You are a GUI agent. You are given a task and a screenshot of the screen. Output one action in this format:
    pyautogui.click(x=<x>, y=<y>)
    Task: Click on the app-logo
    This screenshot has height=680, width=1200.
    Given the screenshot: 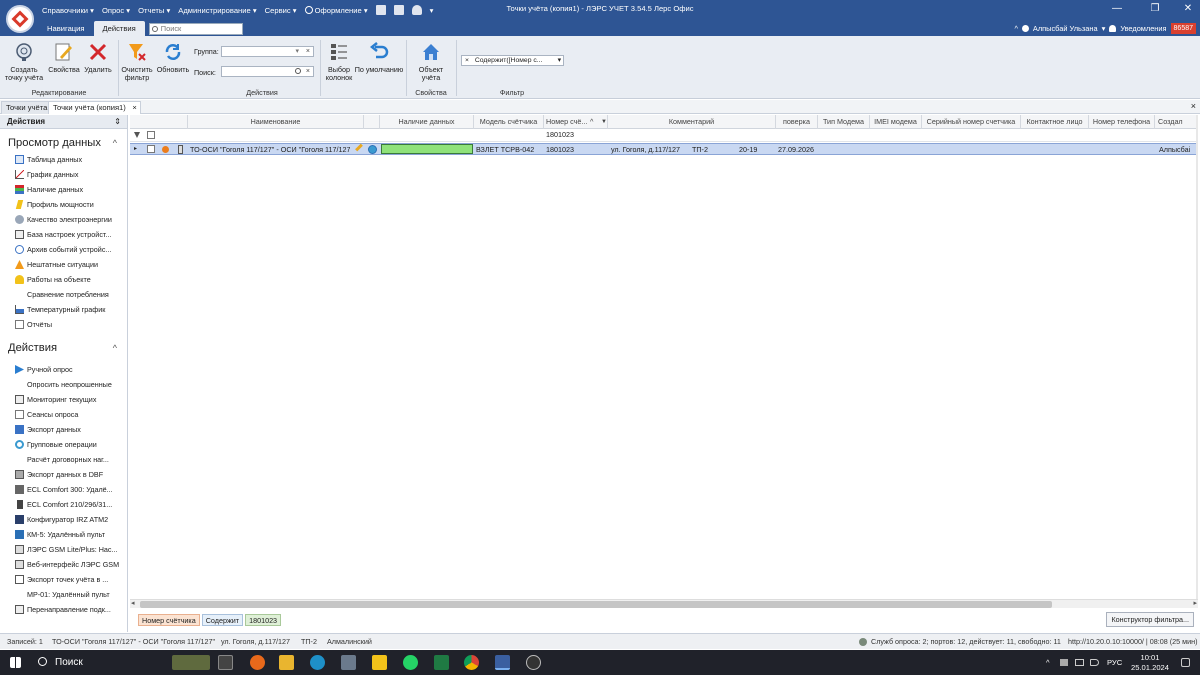 What is the action you would take?
    pyautogui.click(x=20, y=19)
    